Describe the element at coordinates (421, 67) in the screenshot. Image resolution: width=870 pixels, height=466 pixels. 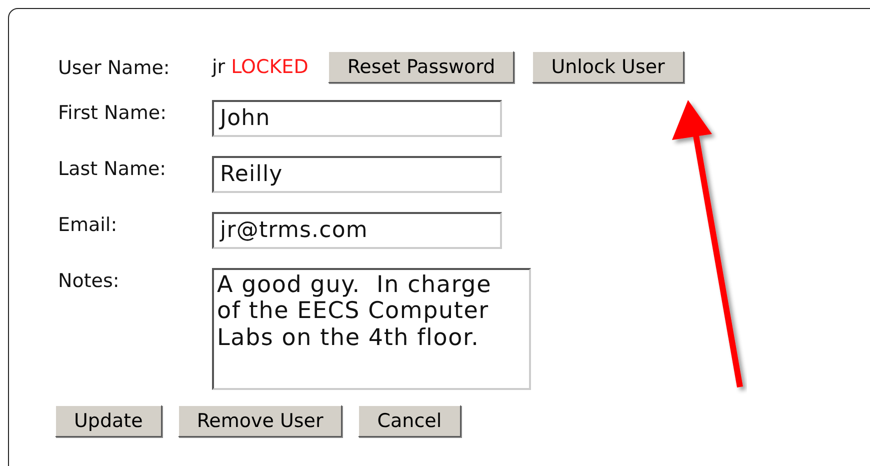
I see `action-button: Reset Password` at that location.